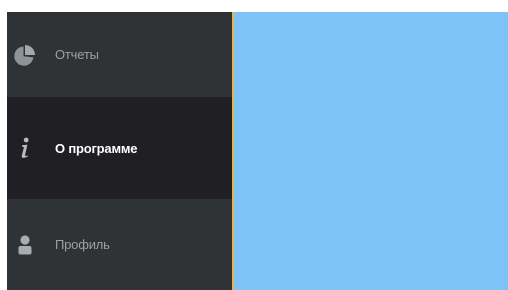  Describe the element at coordinates (82, 244) in the screenshot. I see `sidebar-item-label: Профиль` at that location.